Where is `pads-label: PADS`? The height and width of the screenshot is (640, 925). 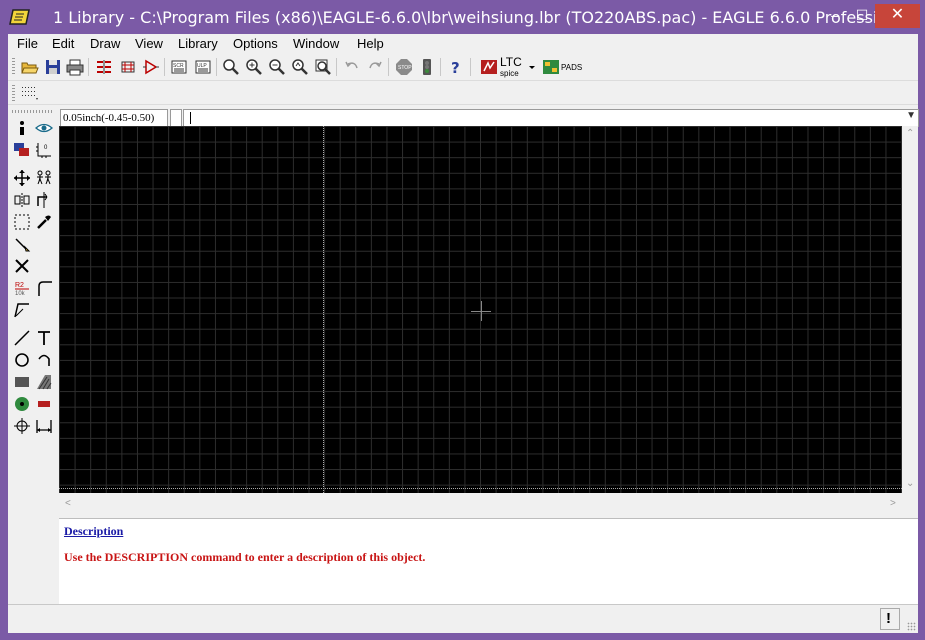 pads-label: PADS is located at coordinates (572, 67).